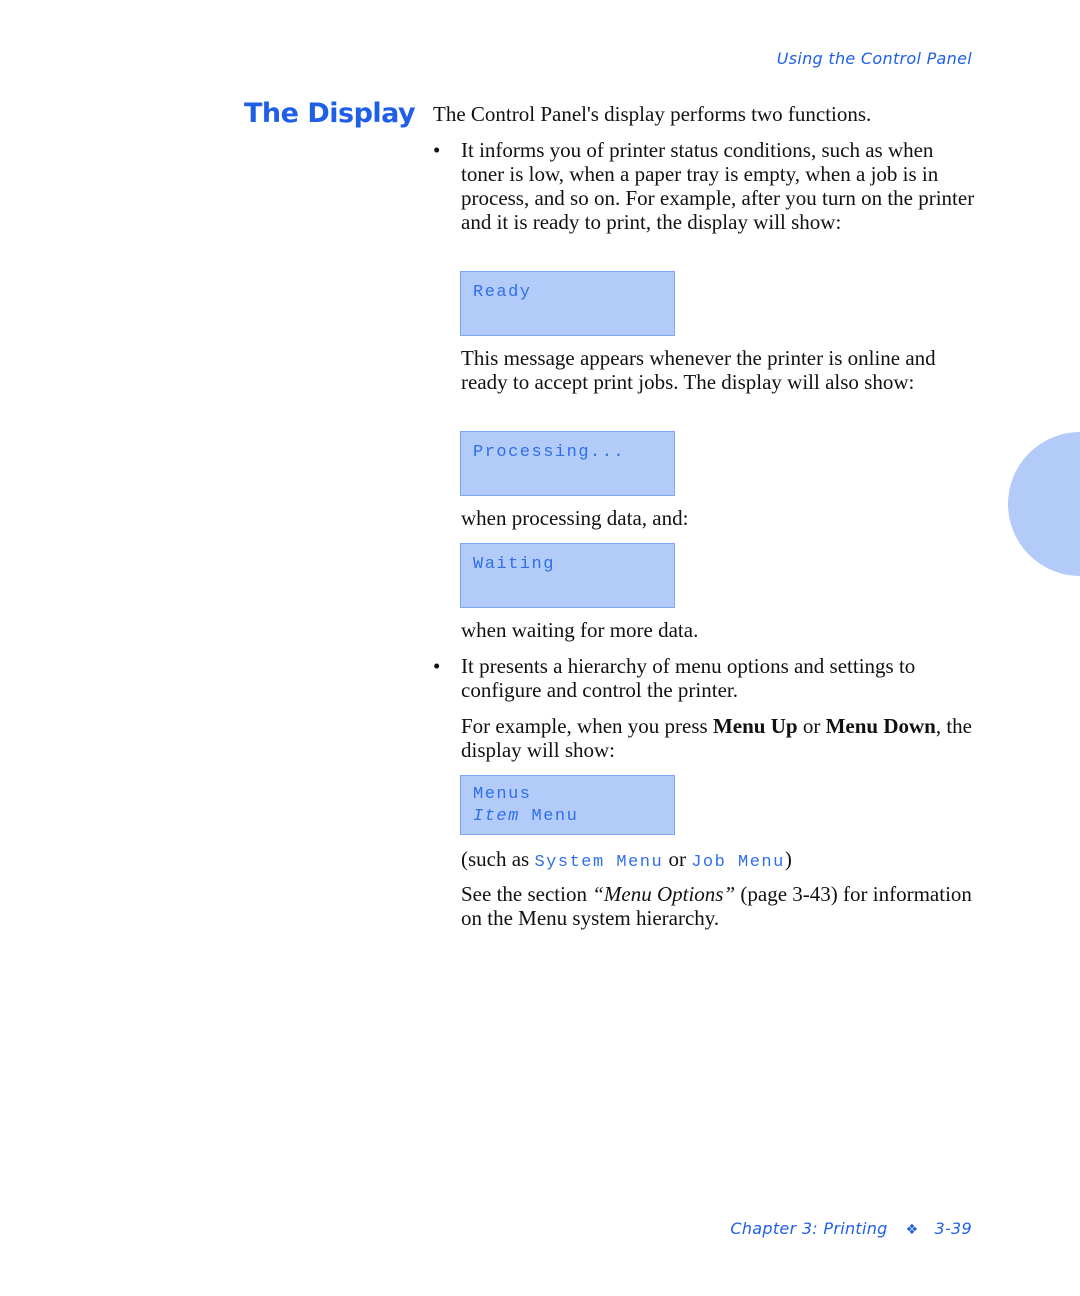 This screenshot has height=1296, width=1080. What do you see at coordinates (549, 816) in the screenshot?
I see `lcd-menu-word: Menu` at bounding box center [549, 816].